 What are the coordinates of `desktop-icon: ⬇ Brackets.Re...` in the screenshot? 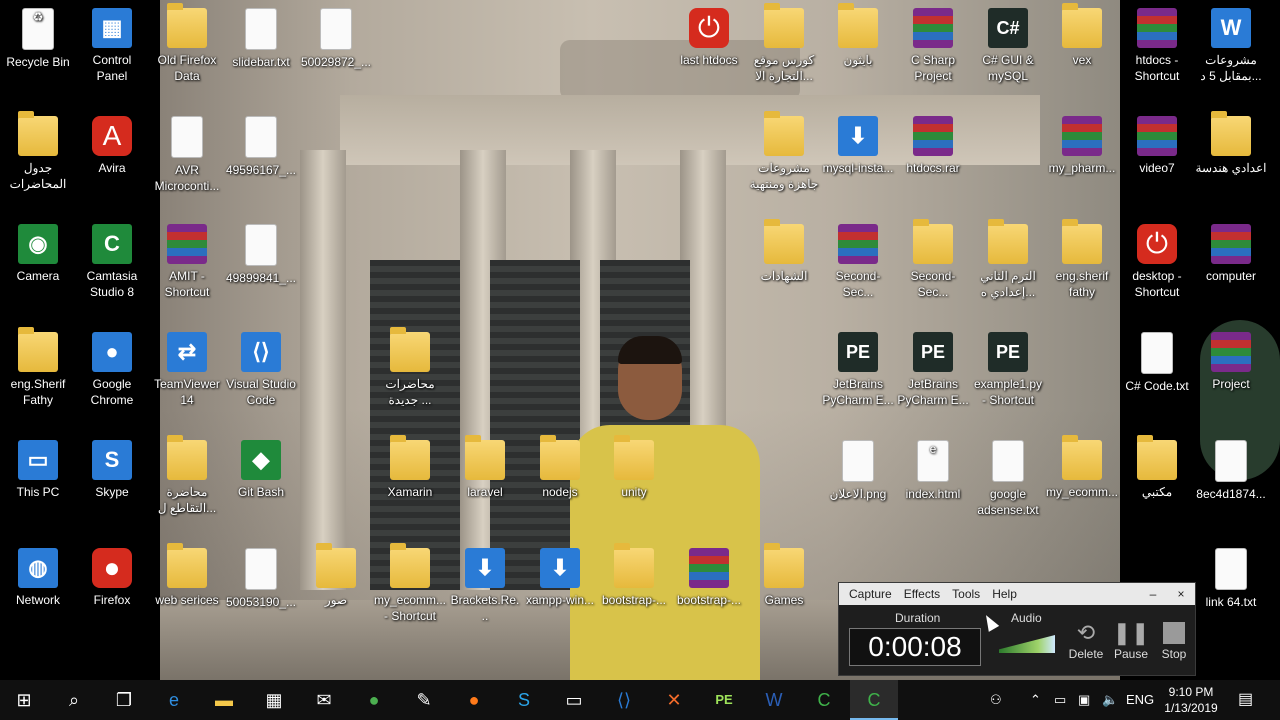 It's located at (485, 583).